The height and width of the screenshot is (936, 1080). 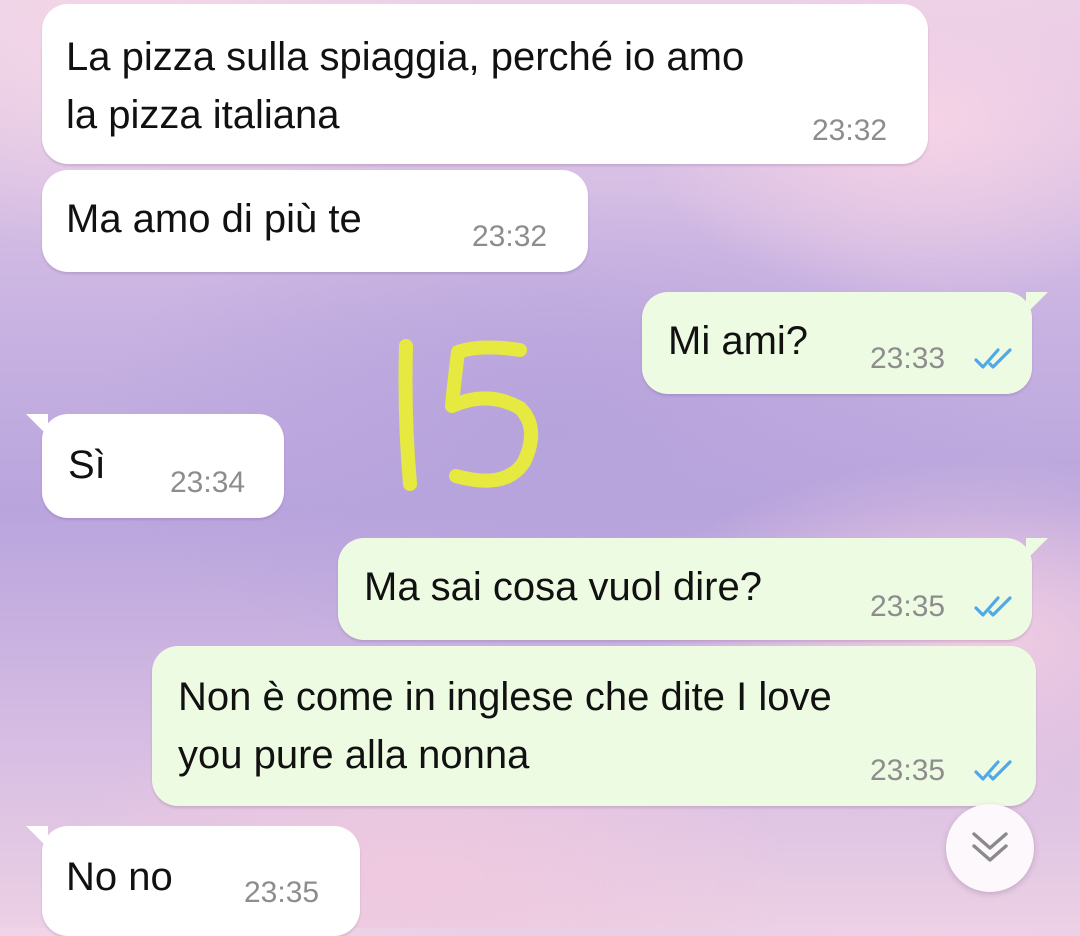 I want to click on message-text: Mi ami?, so click(x=738, y=341).